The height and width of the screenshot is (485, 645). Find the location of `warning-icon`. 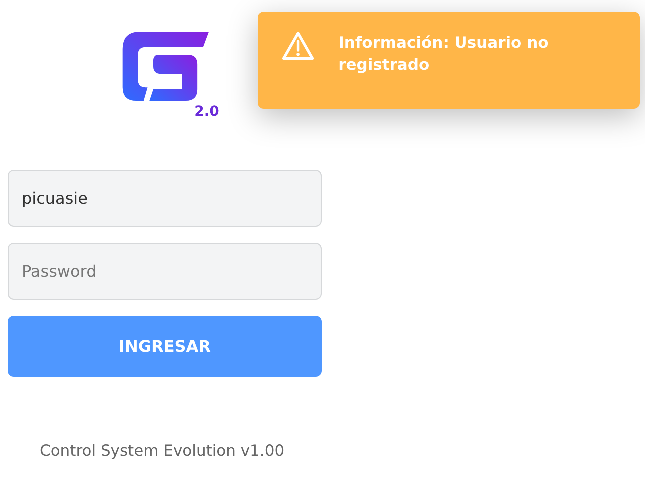

warning-icon is located at coordinates (298, 46).